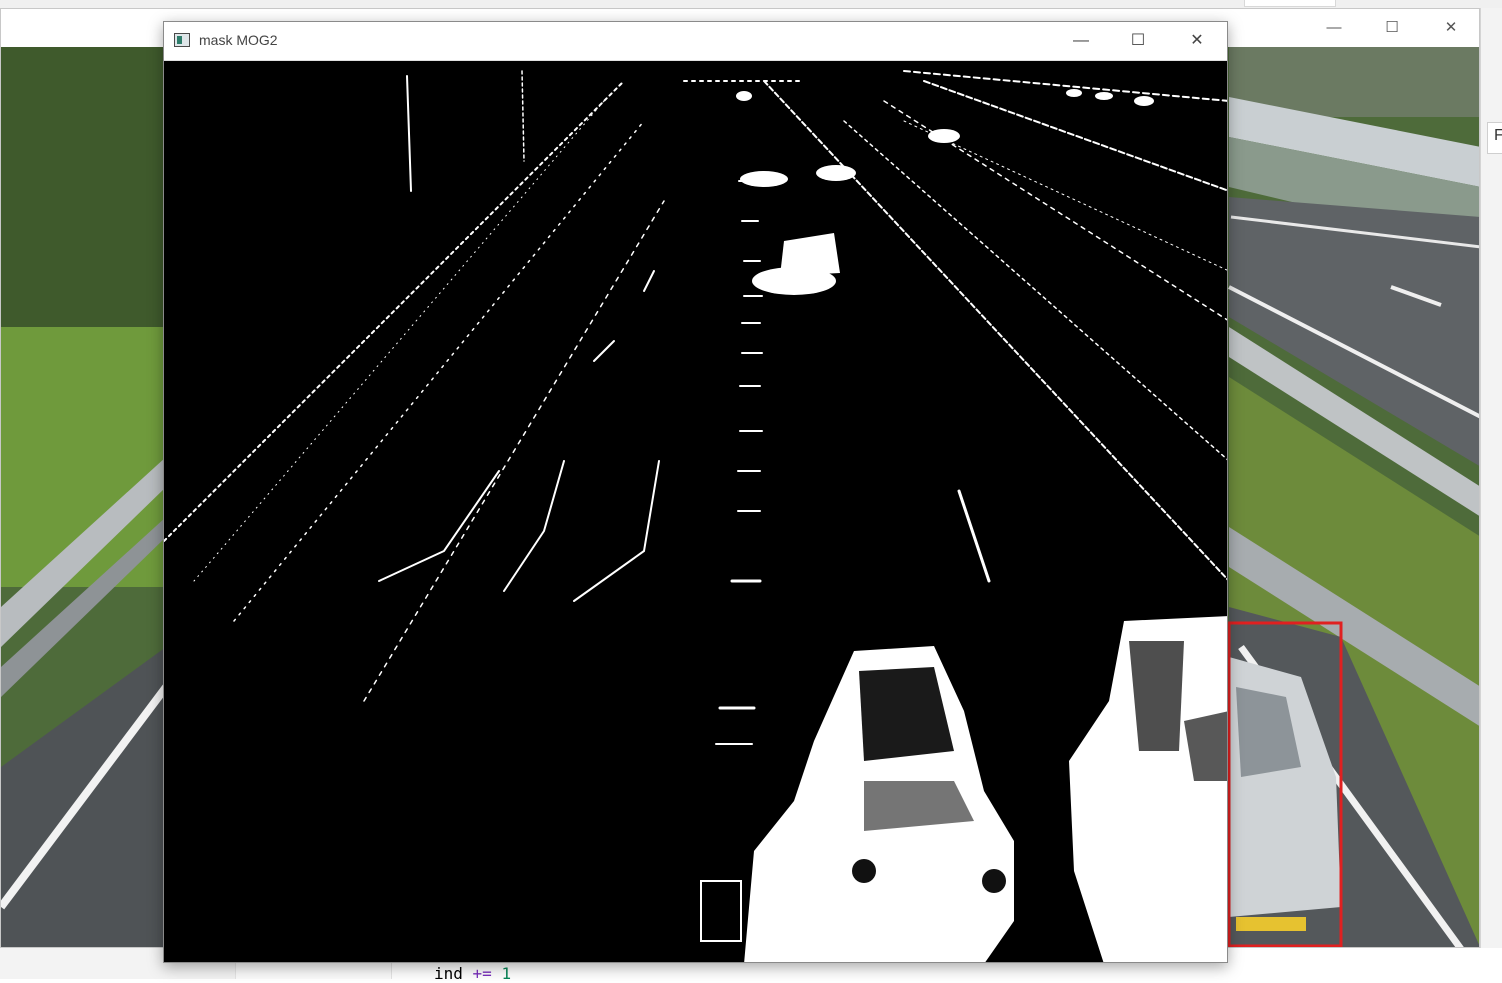 The height and width of the screenshot is (983, 1502). I want to click on mask-window-titlebar: mask MOG2 — ☐ ✕, so click(695, 41).